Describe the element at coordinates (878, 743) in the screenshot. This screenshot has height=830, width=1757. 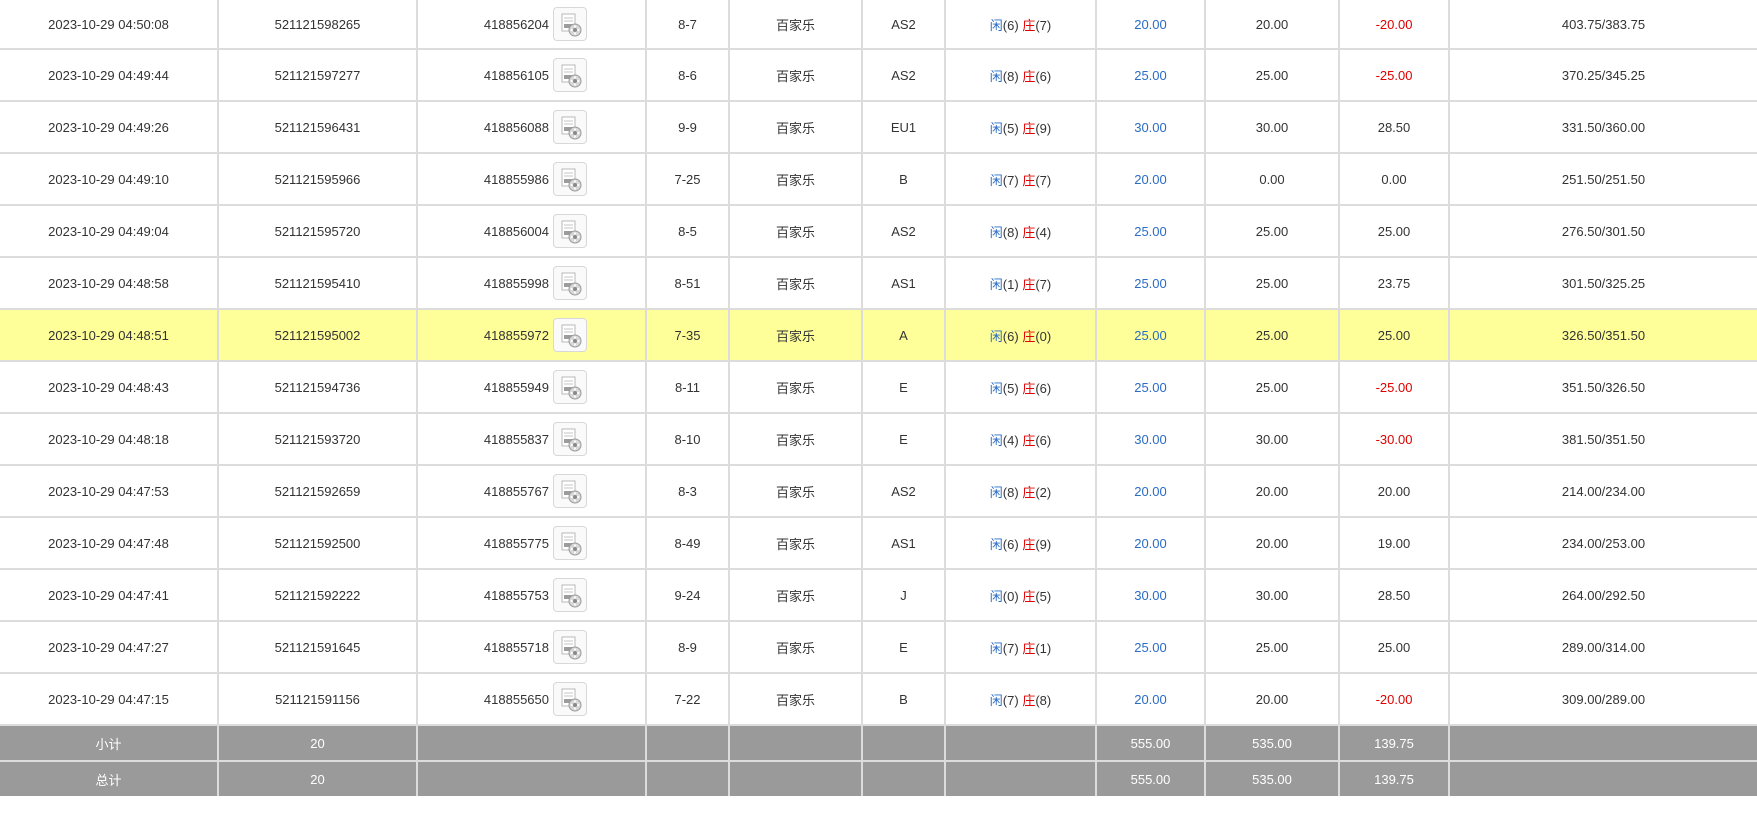
I see `subtotal-row: 小计 20 555.00 535.00 139.75` at that location.